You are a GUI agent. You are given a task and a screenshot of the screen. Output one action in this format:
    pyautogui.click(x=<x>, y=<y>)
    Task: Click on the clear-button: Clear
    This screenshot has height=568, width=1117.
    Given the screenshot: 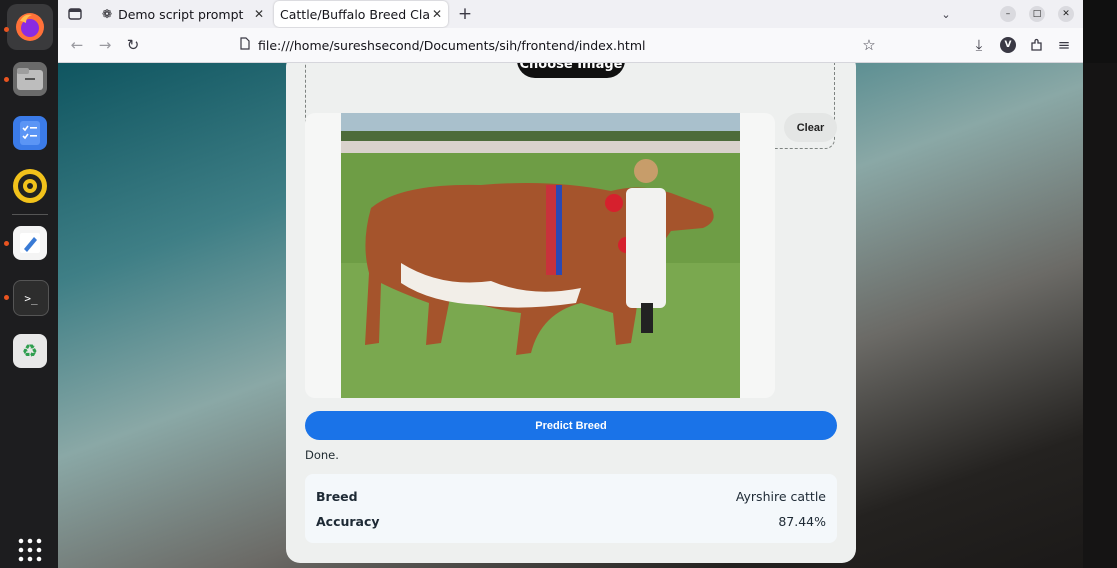 What is the action you would take?
    pyautogui.click(x=810, y=127)
    